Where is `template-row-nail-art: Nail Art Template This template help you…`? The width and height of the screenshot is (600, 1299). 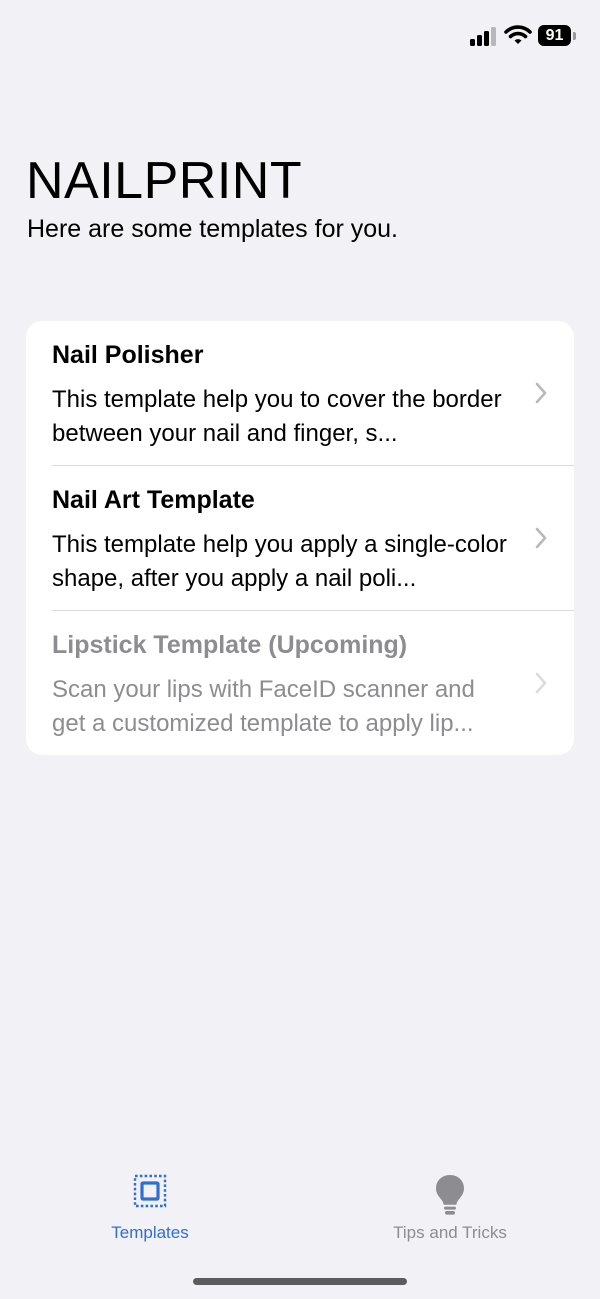 template-row-nail-art: Nail Art Template This template help you… is located at coordinates (300, 538).